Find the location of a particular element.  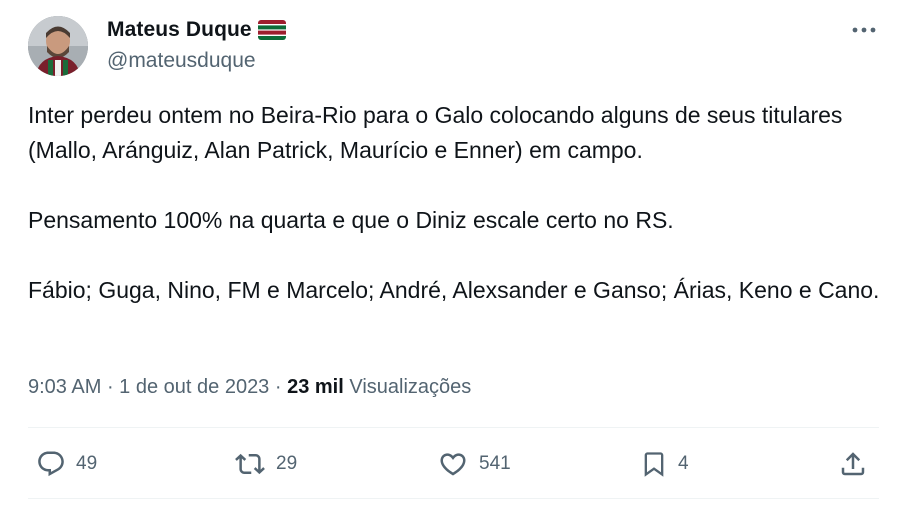

like-count: 541 is located at coordinates (495, 463).